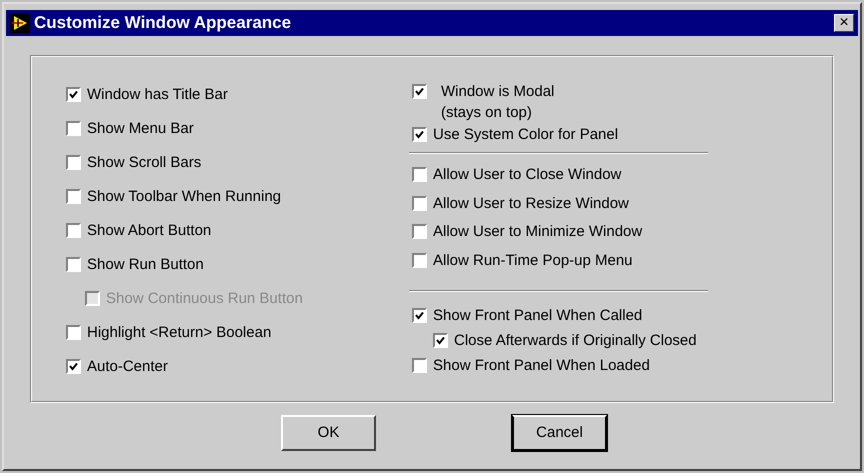 The width and height of the screenshot is (864, 473). Describe the element at coordinates (149, 230) in the screenshot. I see `checkbox-label: Show Abort Button` at that location.